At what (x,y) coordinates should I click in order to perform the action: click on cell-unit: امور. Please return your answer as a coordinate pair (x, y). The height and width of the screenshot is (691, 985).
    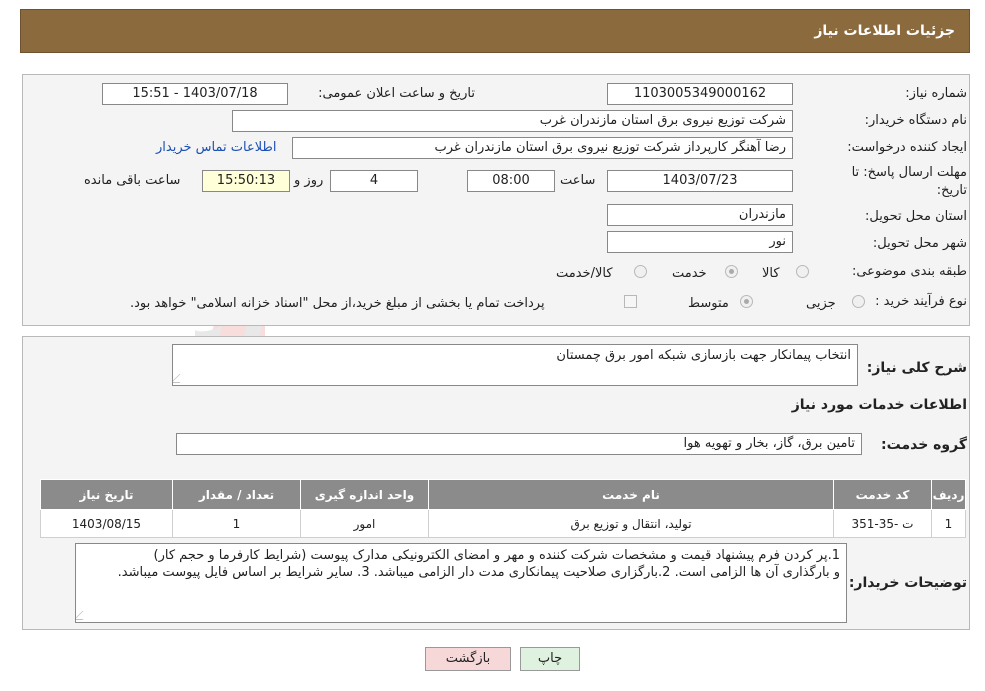
    Looking at the image, I should click on (364, 523).